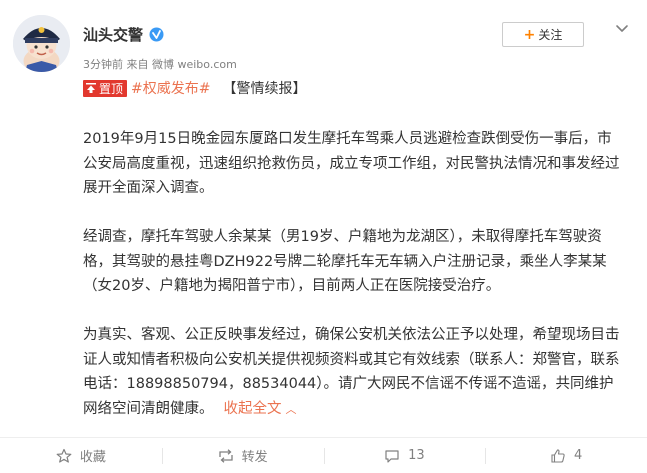  I want to click on comment-count: 13, so click(416, 455).